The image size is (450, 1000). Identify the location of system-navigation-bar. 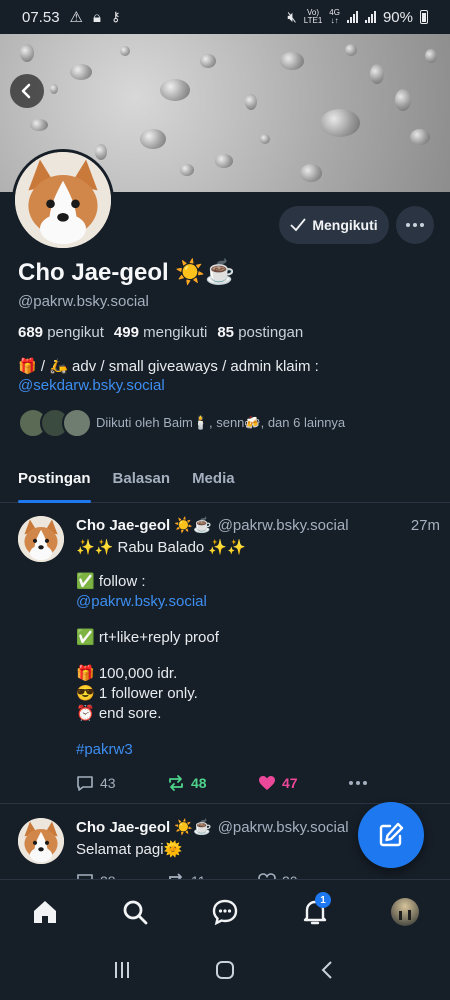
(225, 972).